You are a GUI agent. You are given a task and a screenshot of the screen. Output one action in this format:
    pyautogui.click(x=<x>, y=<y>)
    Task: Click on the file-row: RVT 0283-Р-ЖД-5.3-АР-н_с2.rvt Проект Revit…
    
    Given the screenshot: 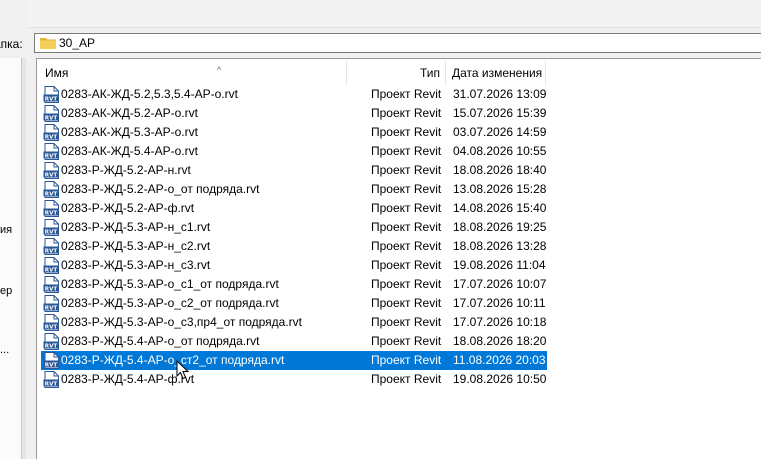 What is the action you would take?
    pyautogui.click(x=294, y=246)
    